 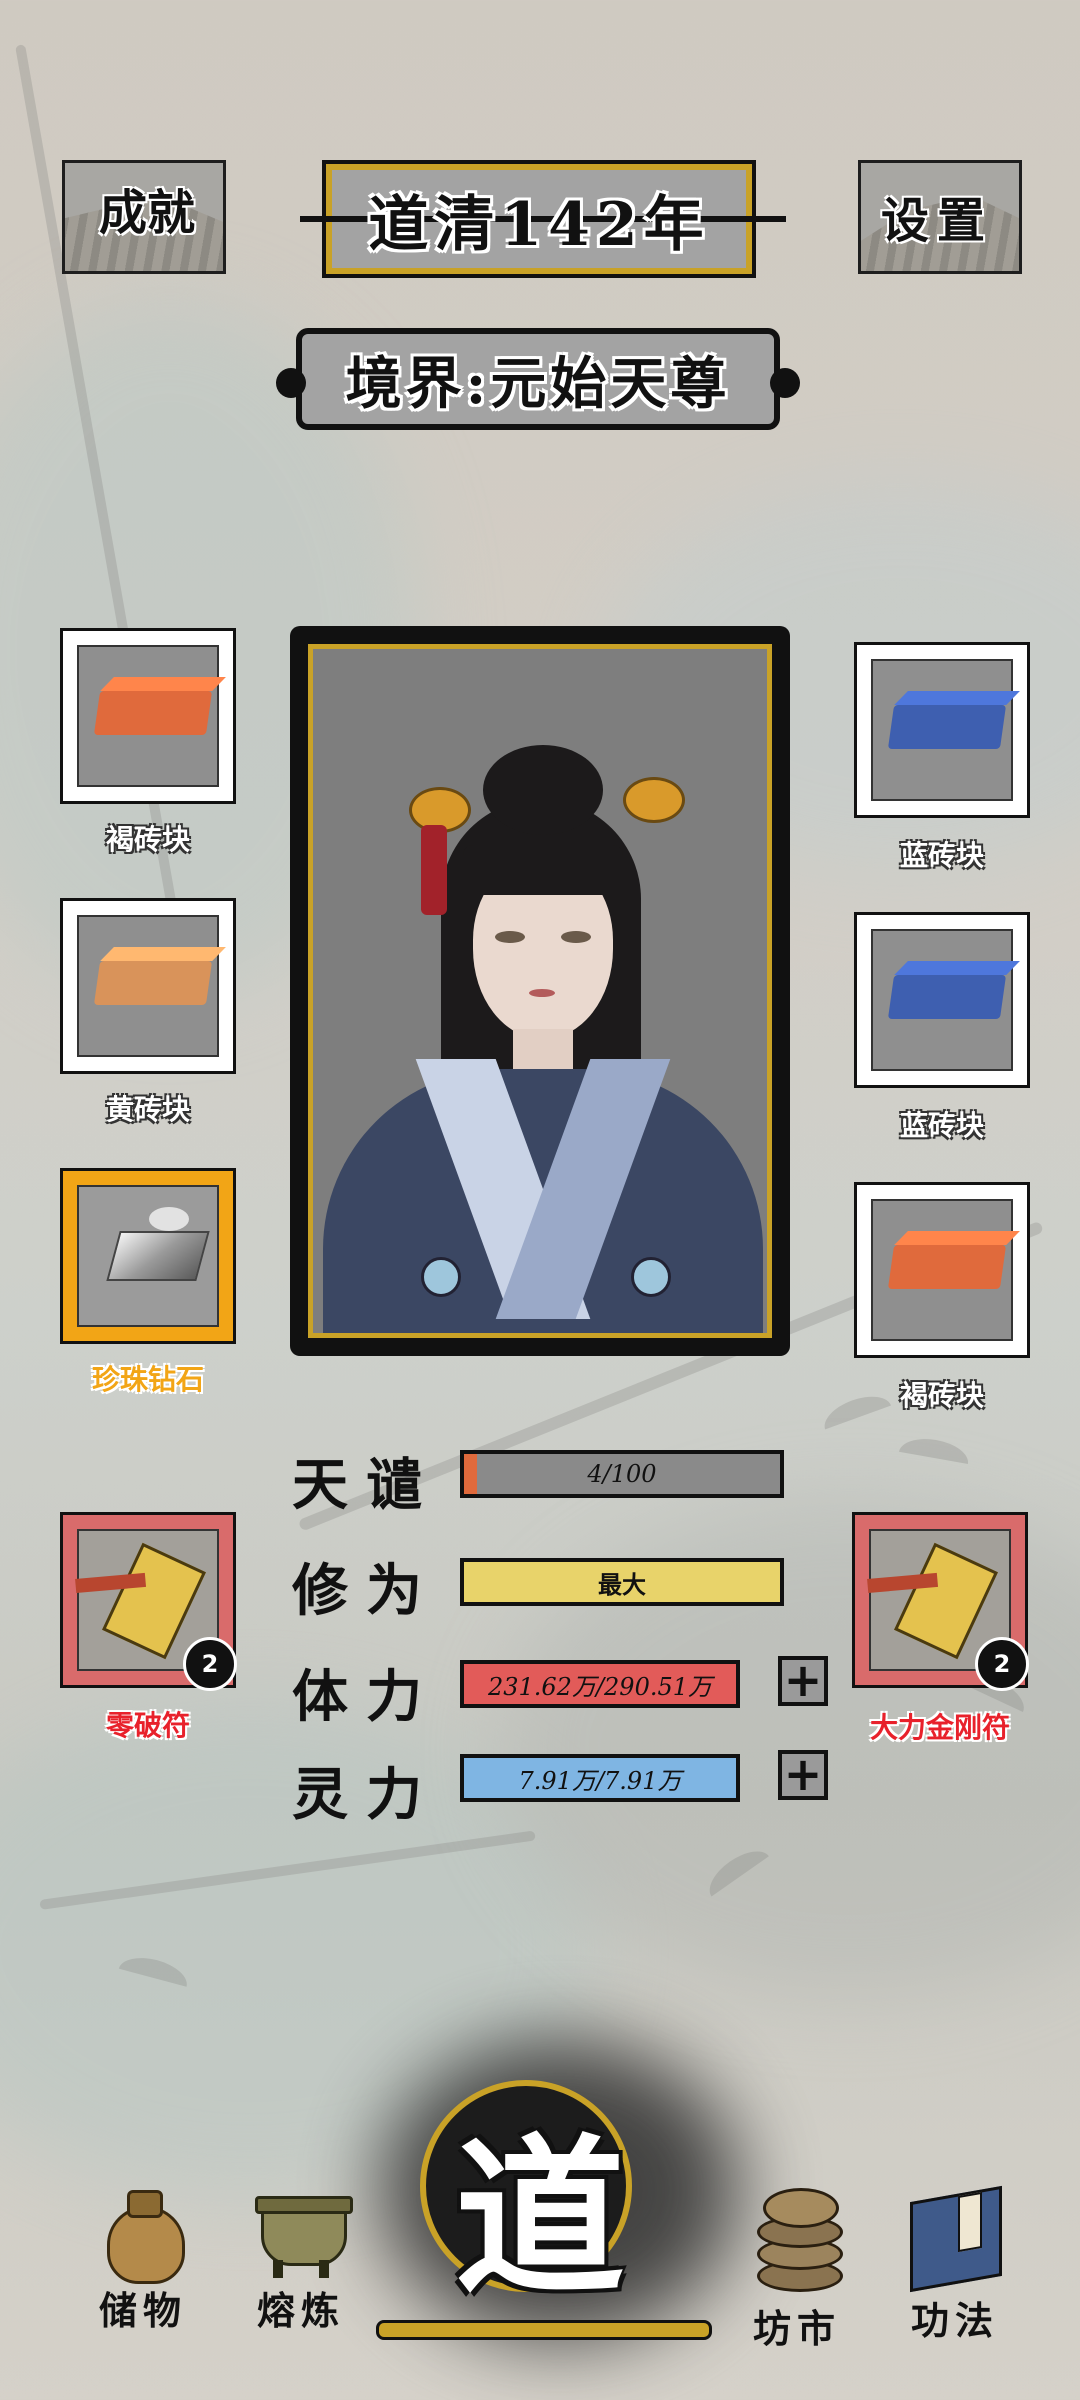 I want to click on talisman-slot-left: 2, so click(x=148, y=1601).